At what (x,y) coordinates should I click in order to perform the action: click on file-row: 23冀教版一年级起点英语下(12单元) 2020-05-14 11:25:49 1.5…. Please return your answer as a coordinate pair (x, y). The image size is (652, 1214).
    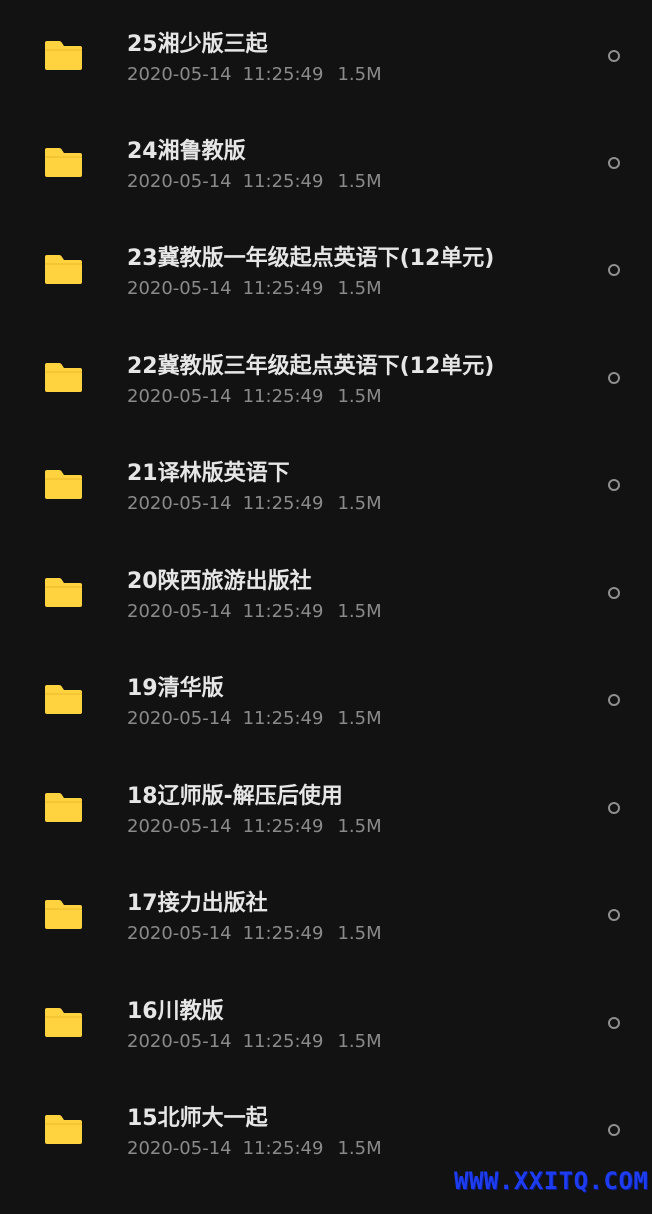
    Looking at the image, I should click on (326, 300).